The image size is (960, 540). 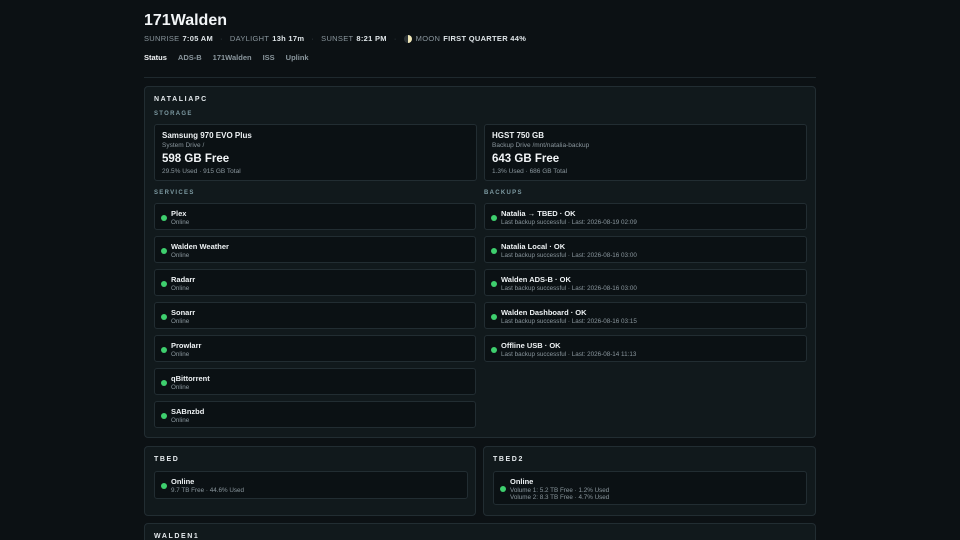 I want to click on panel-title: TBED, so click(x=167, y=459).